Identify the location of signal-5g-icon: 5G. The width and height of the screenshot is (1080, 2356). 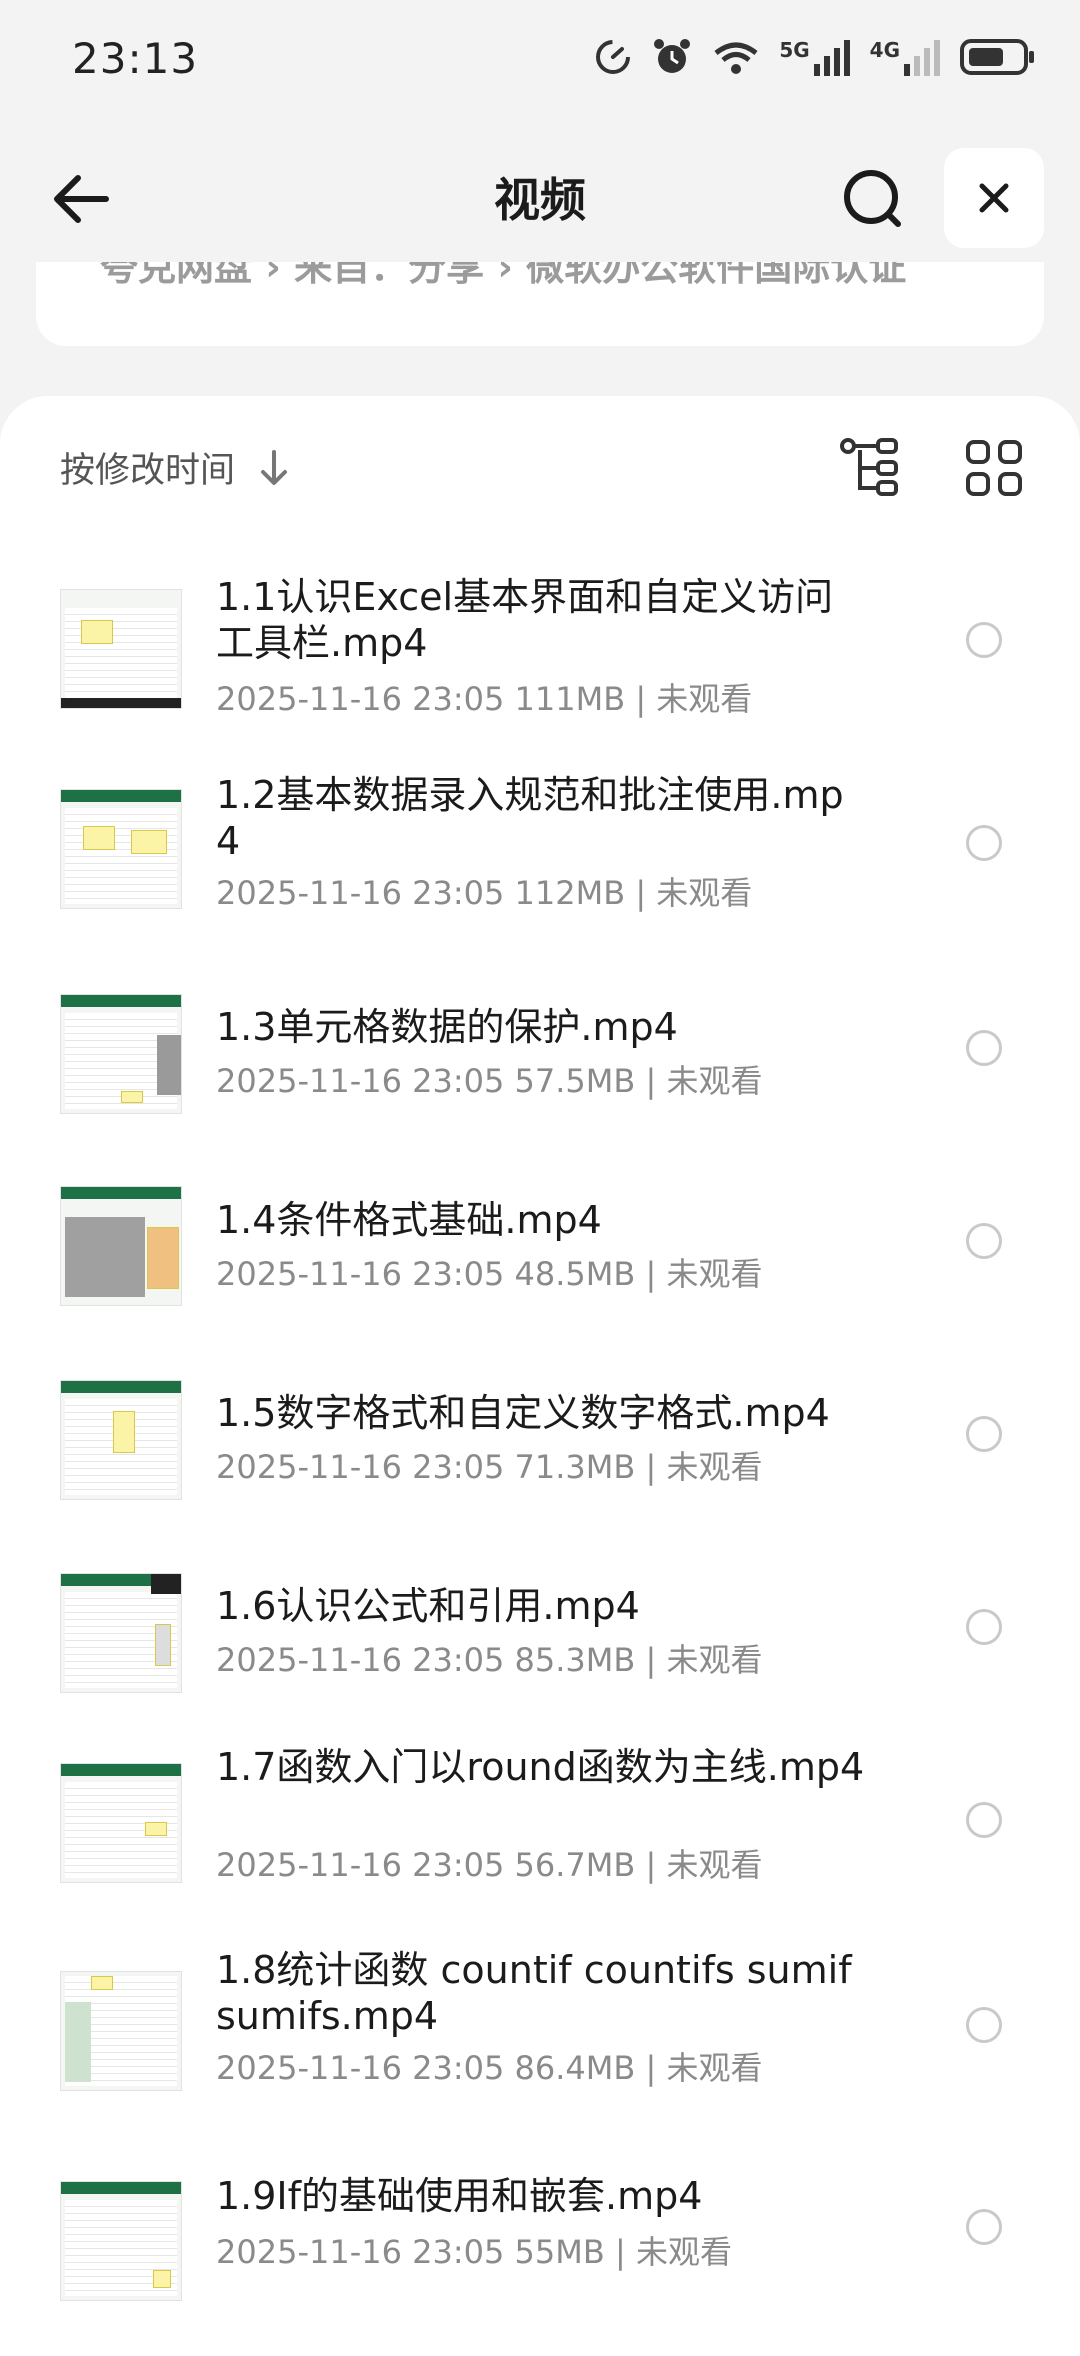
(815, 57).